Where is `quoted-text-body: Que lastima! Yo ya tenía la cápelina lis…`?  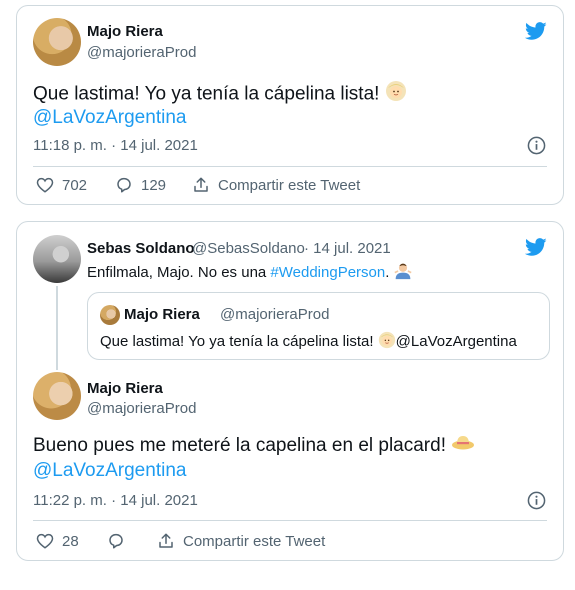
quoted-text-body: Que lastima! Yo ya tenía la cápelina lis… is located at coordinates (239, 341).